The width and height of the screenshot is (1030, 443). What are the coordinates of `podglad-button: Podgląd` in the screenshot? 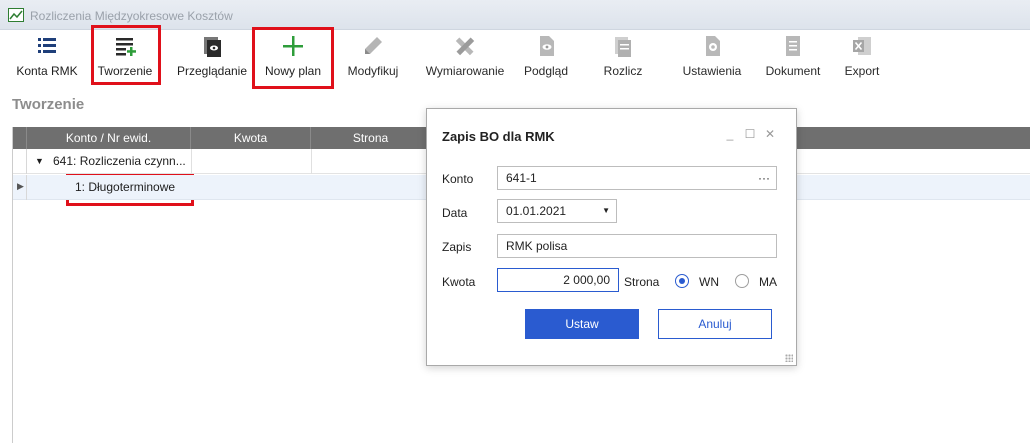 It's located at (546, 59).